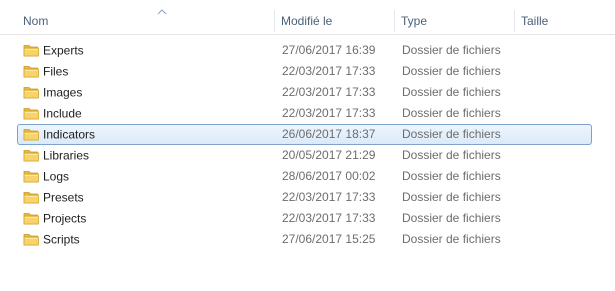 The width and height of the screenshot is (615, 291). I want to click on column-header-size: Taille, so click(565, 21).